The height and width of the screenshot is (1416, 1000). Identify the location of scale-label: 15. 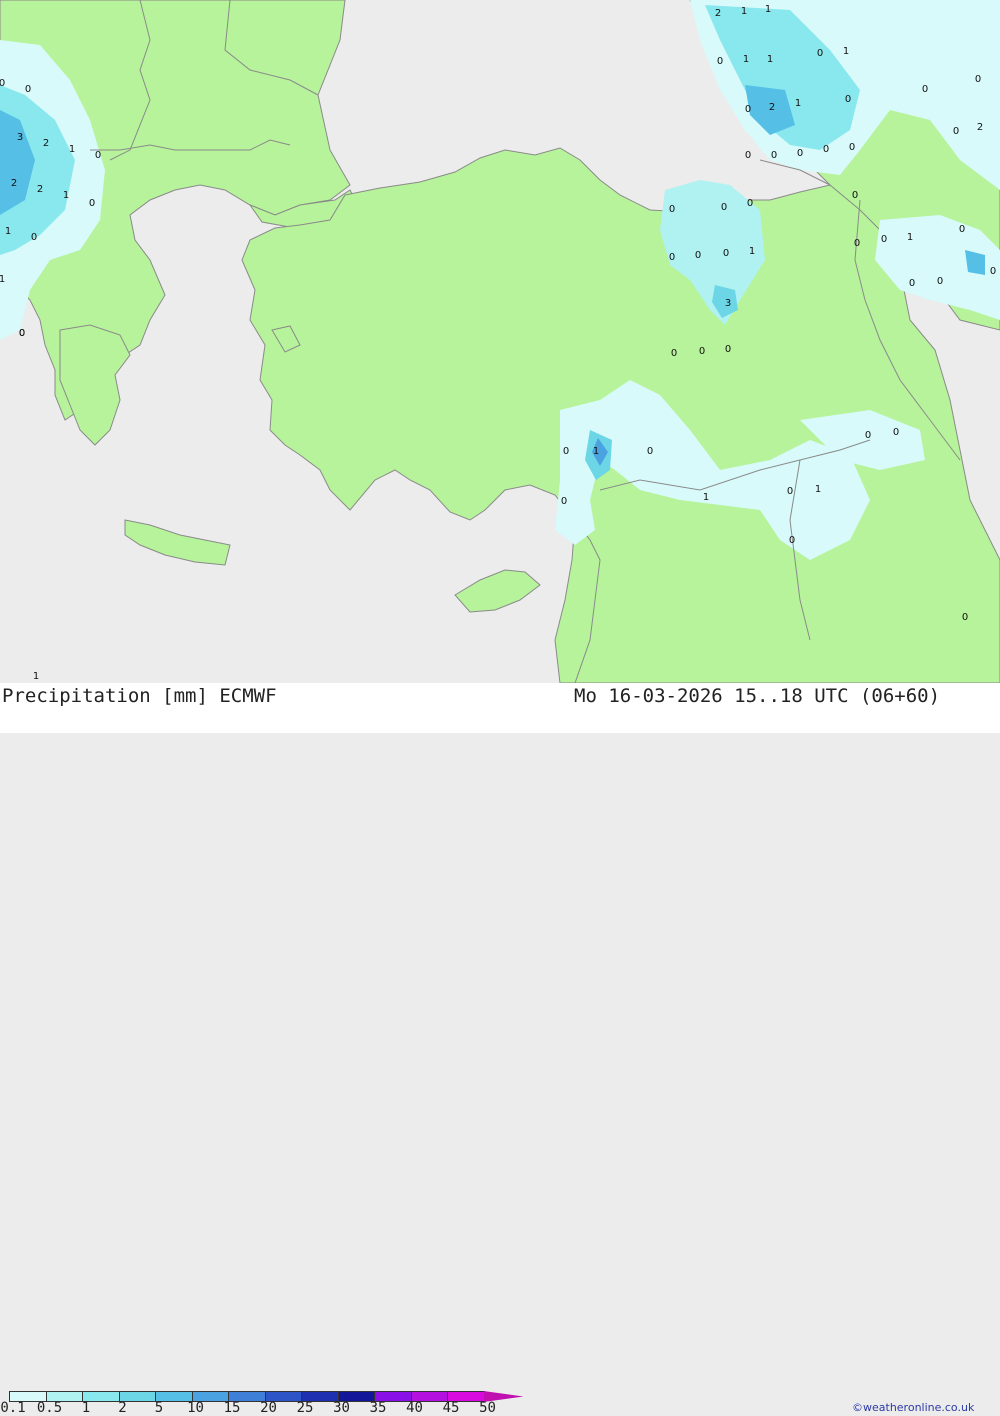
(232, 1408).